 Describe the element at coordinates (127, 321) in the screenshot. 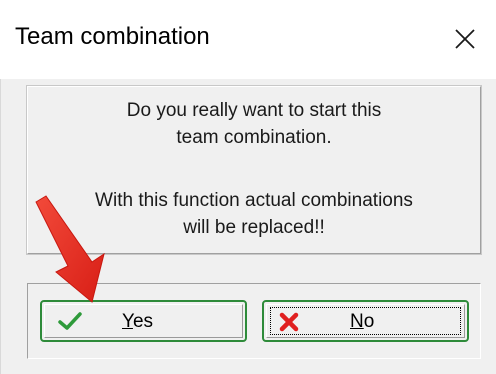

I see `yes-accel-key: Y` at that location.